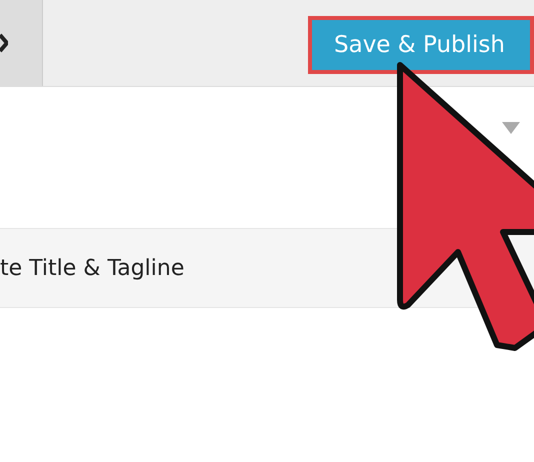 The image size is (534, 462). What do you see at coordinates (4, 43) in the screenshot?
I see `close-icon` at bounding box center [4, 43].